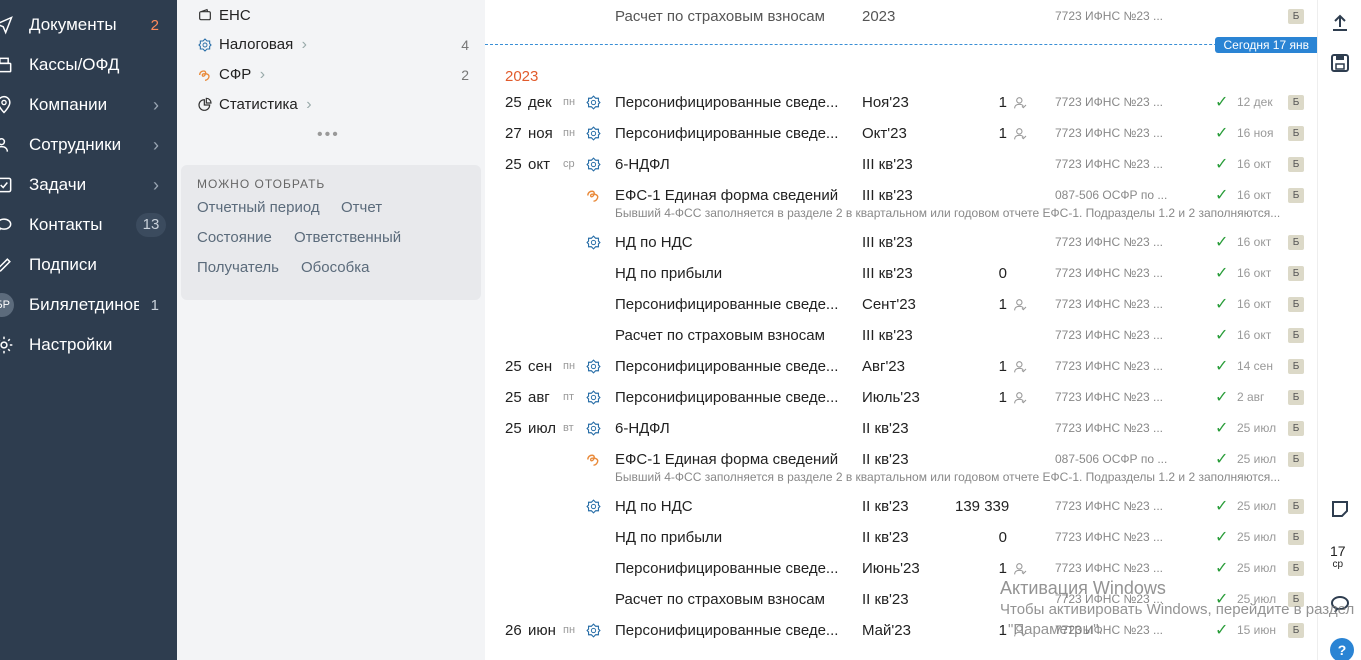 Image resolution: width=1361 pixels, height=660 pixels. I want to click on category-count: 4, so click(465, 45).